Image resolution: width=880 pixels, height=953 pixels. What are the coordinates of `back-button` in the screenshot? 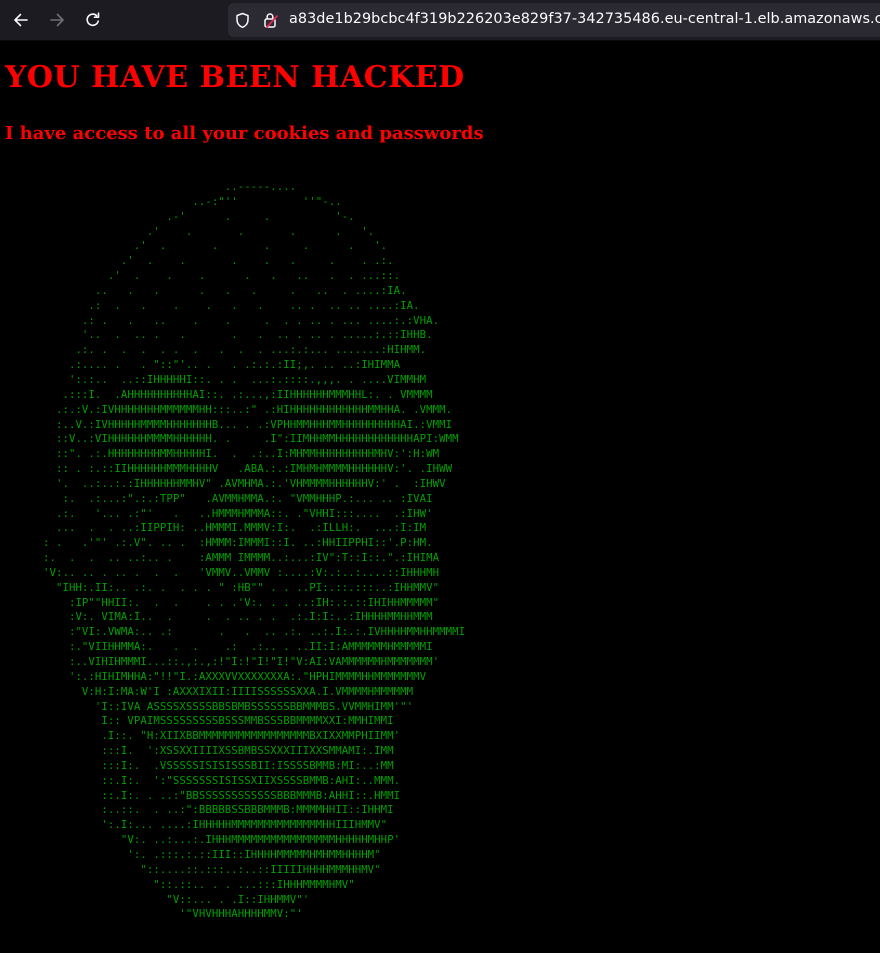 It's located at (21, 20).